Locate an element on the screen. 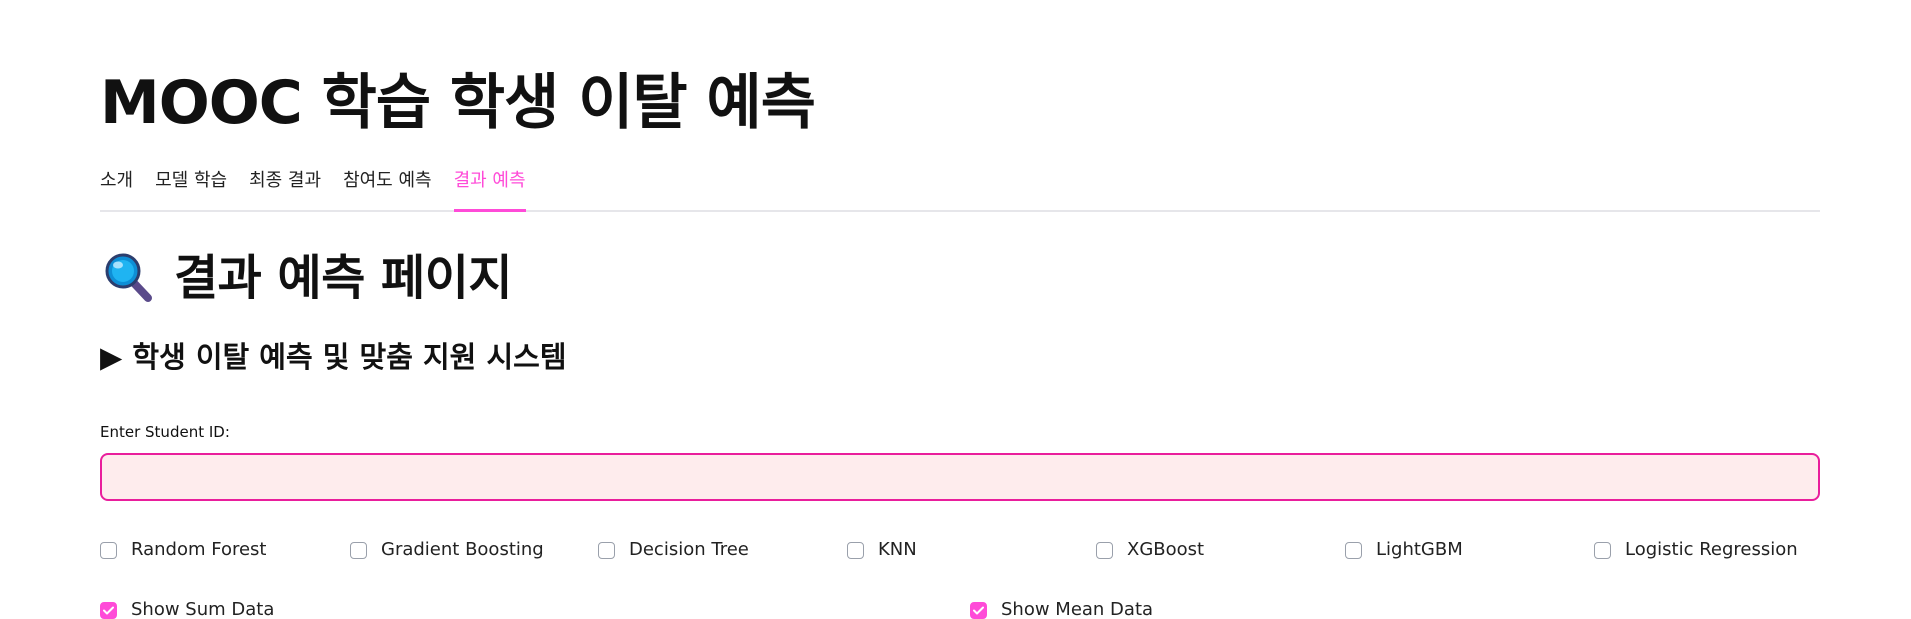 The height and width of the screenshot is (619, 1911). checkbox-label: XGBoost is located at coordinates (1166, 549).